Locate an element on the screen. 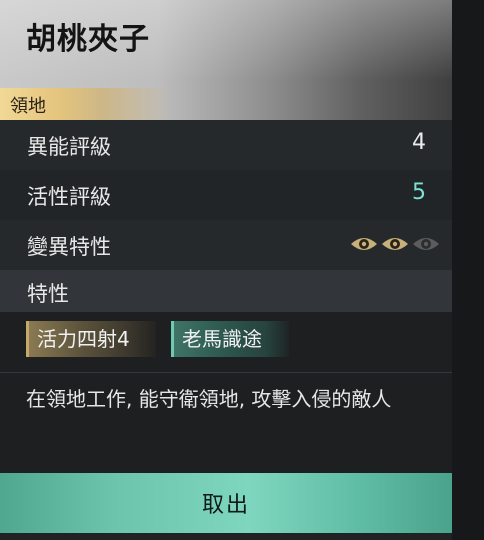  trait-chip-teal: 老馬識途 is located at coordinates (230, 339).